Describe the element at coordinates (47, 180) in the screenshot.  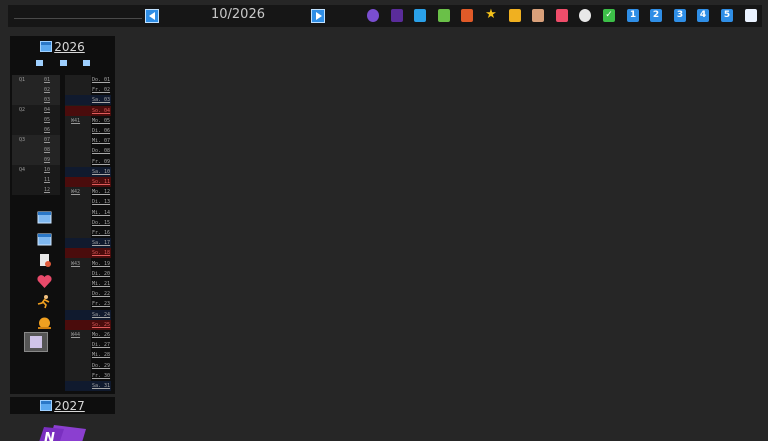
I see `month-link: 11` at that location.